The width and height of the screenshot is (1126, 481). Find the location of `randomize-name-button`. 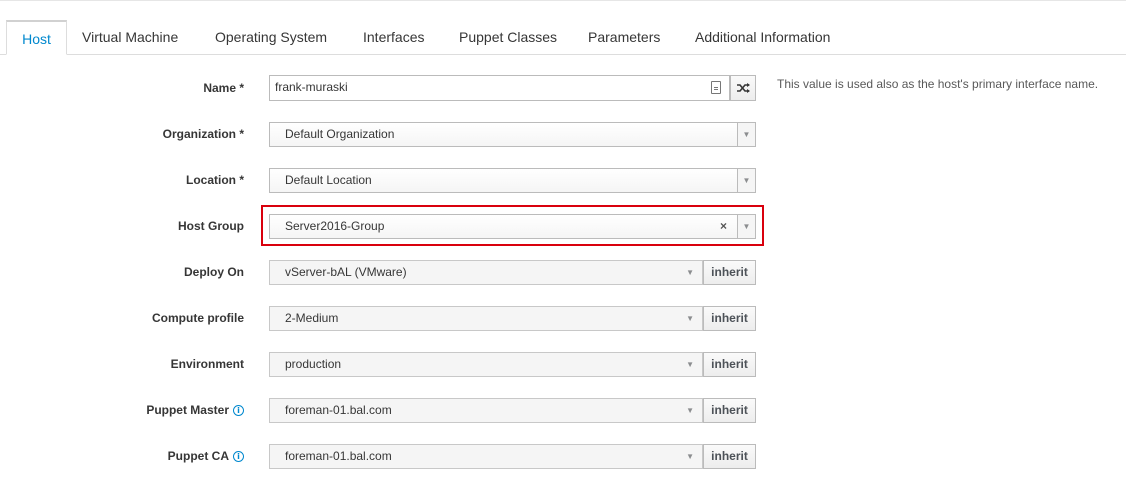

randomize-name-button is located at coordinates (743, 88).